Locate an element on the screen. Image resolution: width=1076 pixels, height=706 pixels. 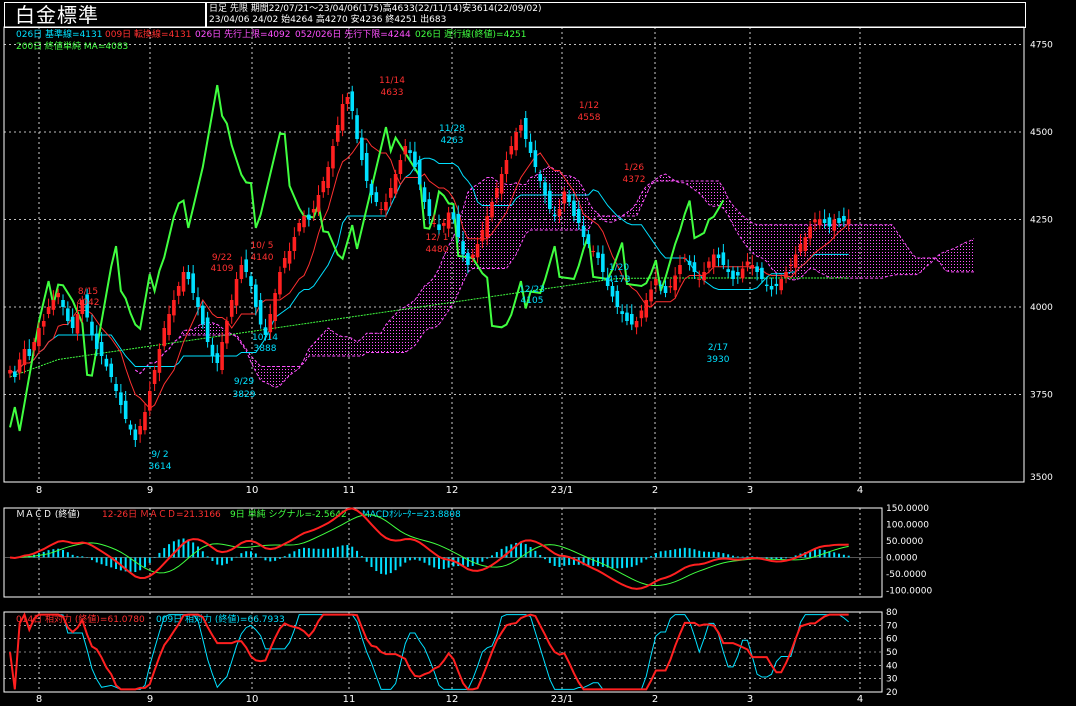
price-annotation-date: 2/17 is located at coordinates (718, 348).